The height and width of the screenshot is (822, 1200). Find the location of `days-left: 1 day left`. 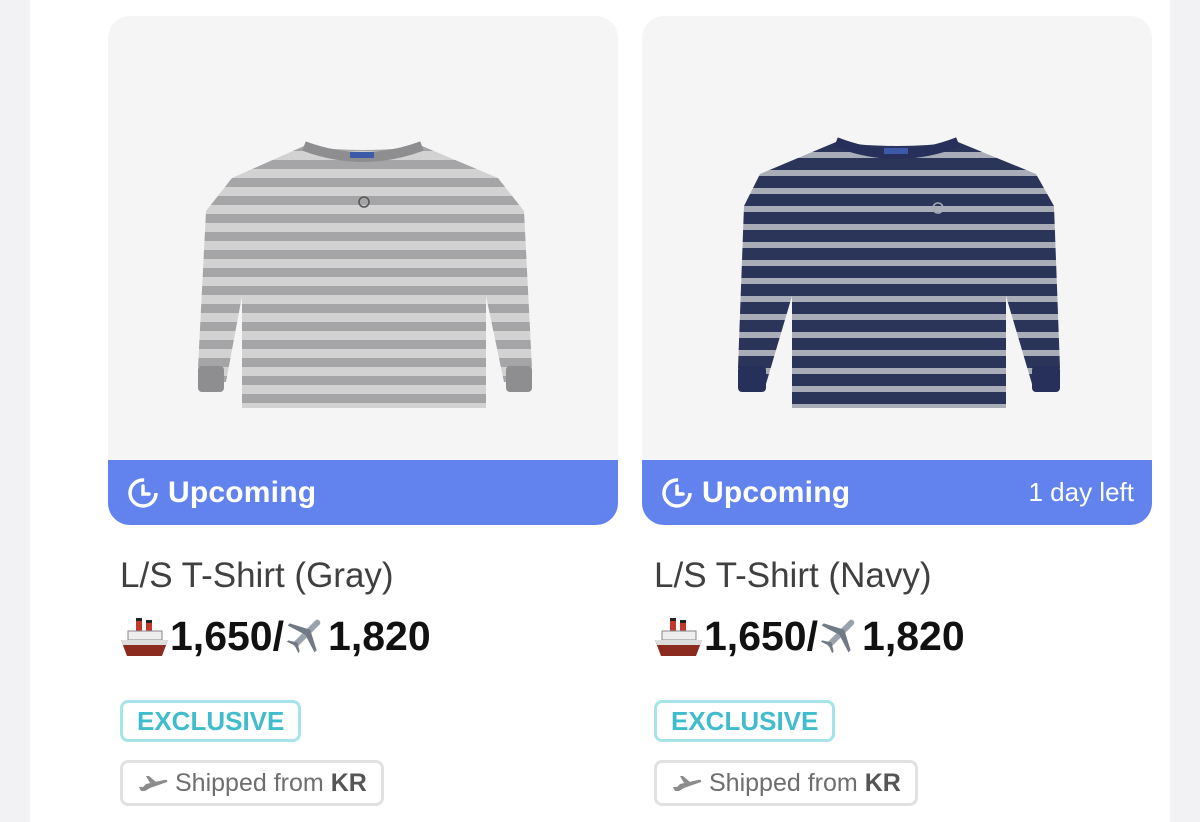

days-left: 1 day left is located at coordinates (1081, 492).